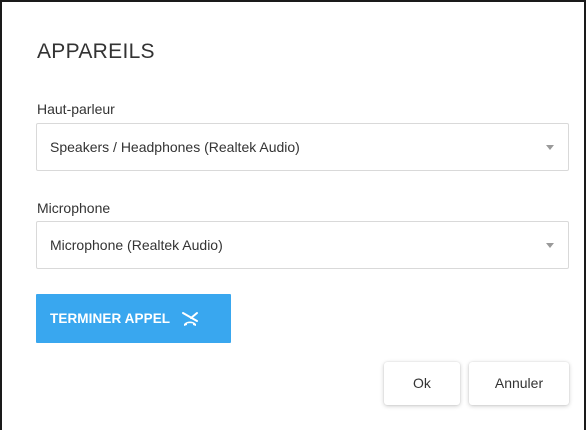 This screenshot has width=588, height=430. Describe the element at coordinates (74, 208) in the screenshot. I see `microphone-label: Microphone` at that location.